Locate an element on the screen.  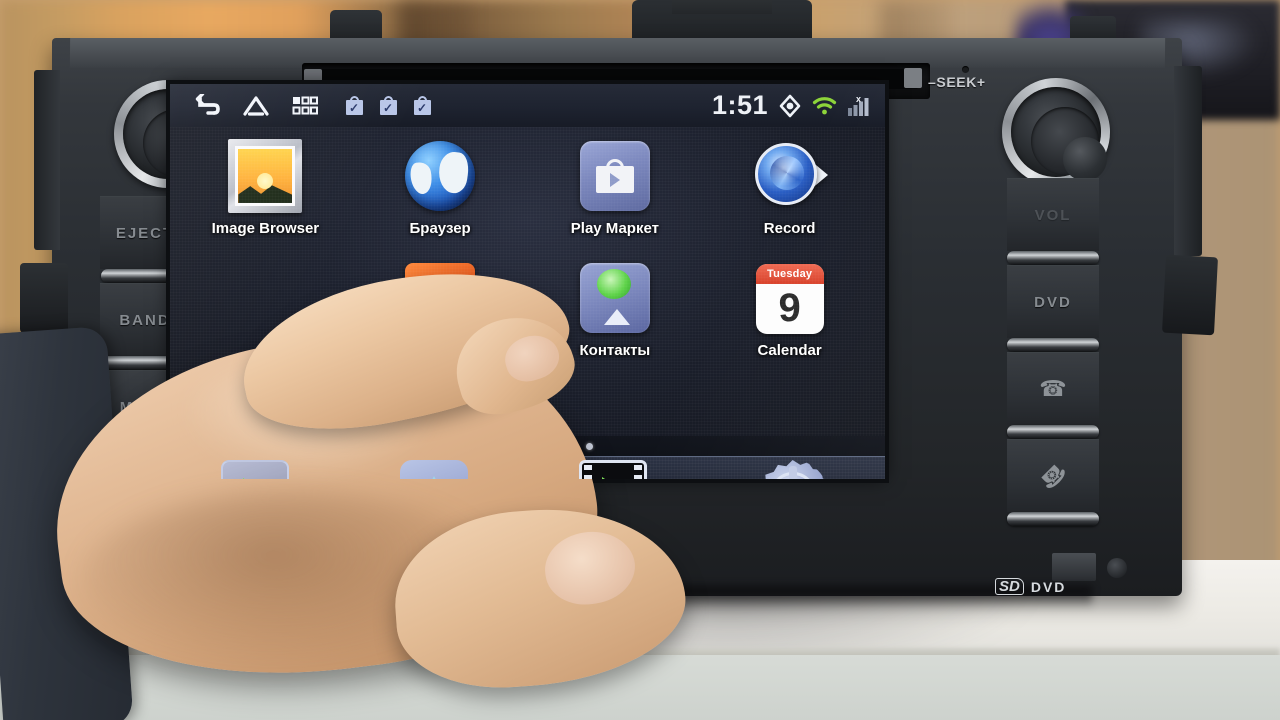
gear-stem is located at coordinates (792, 472).